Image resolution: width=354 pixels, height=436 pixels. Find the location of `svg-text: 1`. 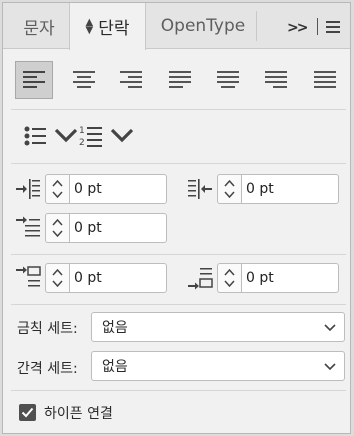

svg-text: 1 is located at coordinates (82, 131).